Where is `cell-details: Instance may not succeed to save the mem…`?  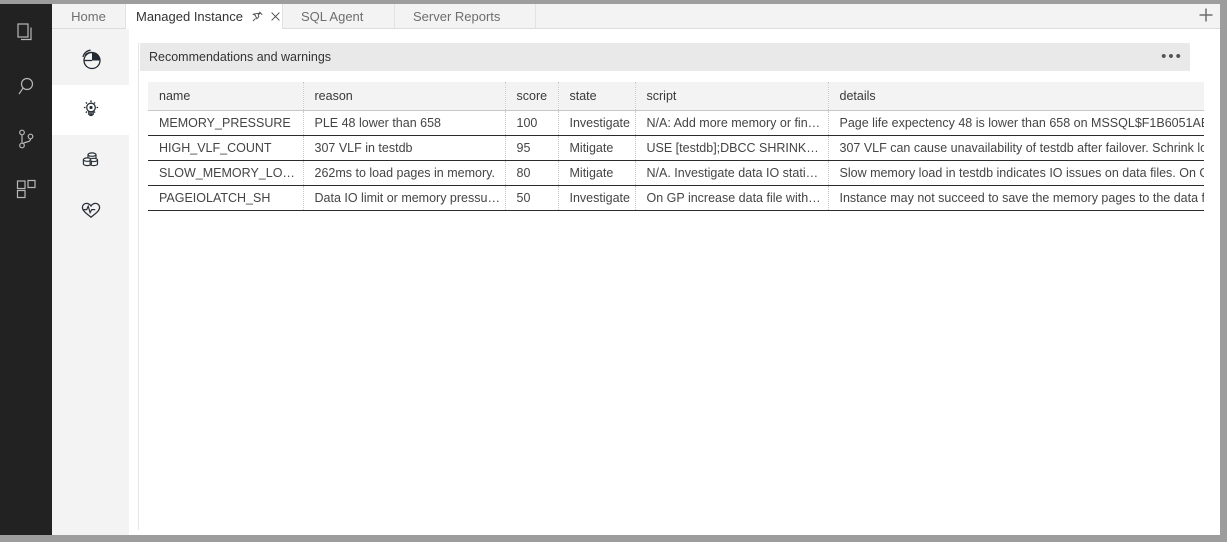
cell-details: Instance may not succeed to save the mem… is located at coordinates (1016, 198).